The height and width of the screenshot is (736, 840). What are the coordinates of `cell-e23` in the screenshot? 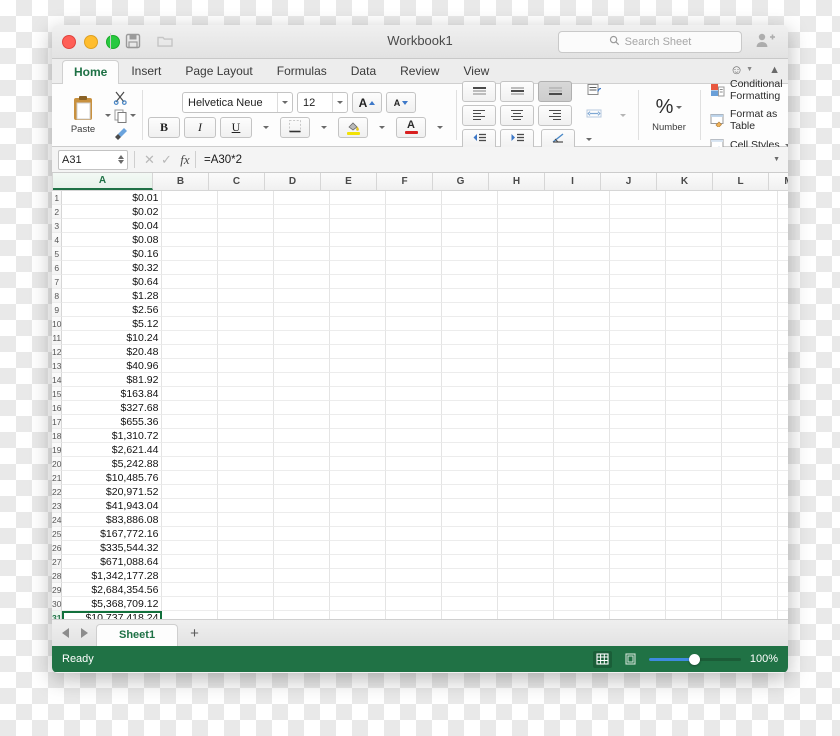 It's located at (358, 506).